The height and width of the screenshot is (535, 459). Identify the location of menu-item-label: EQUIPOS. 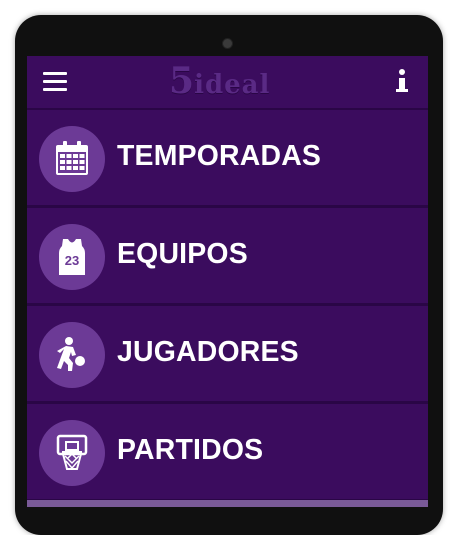
(182, 254).